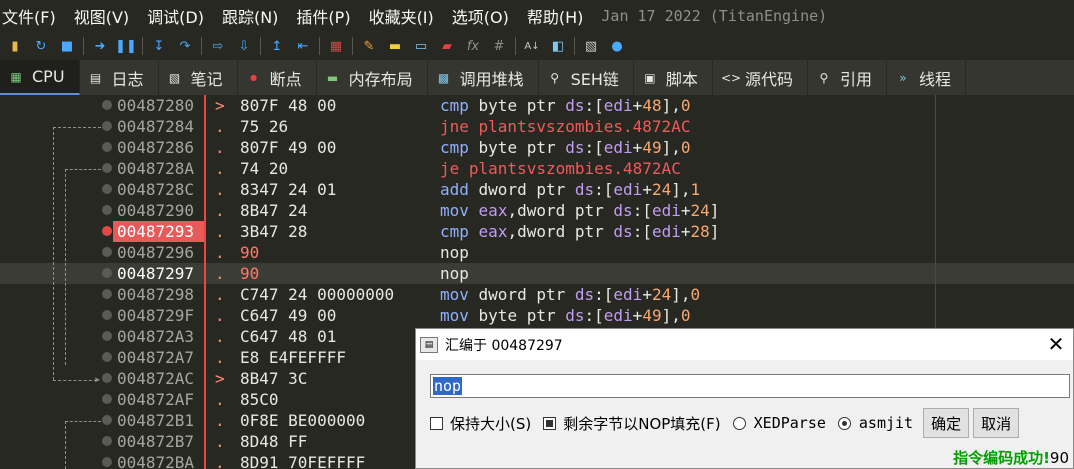  I want to click on ok-button: 确定, so click(946, 423).